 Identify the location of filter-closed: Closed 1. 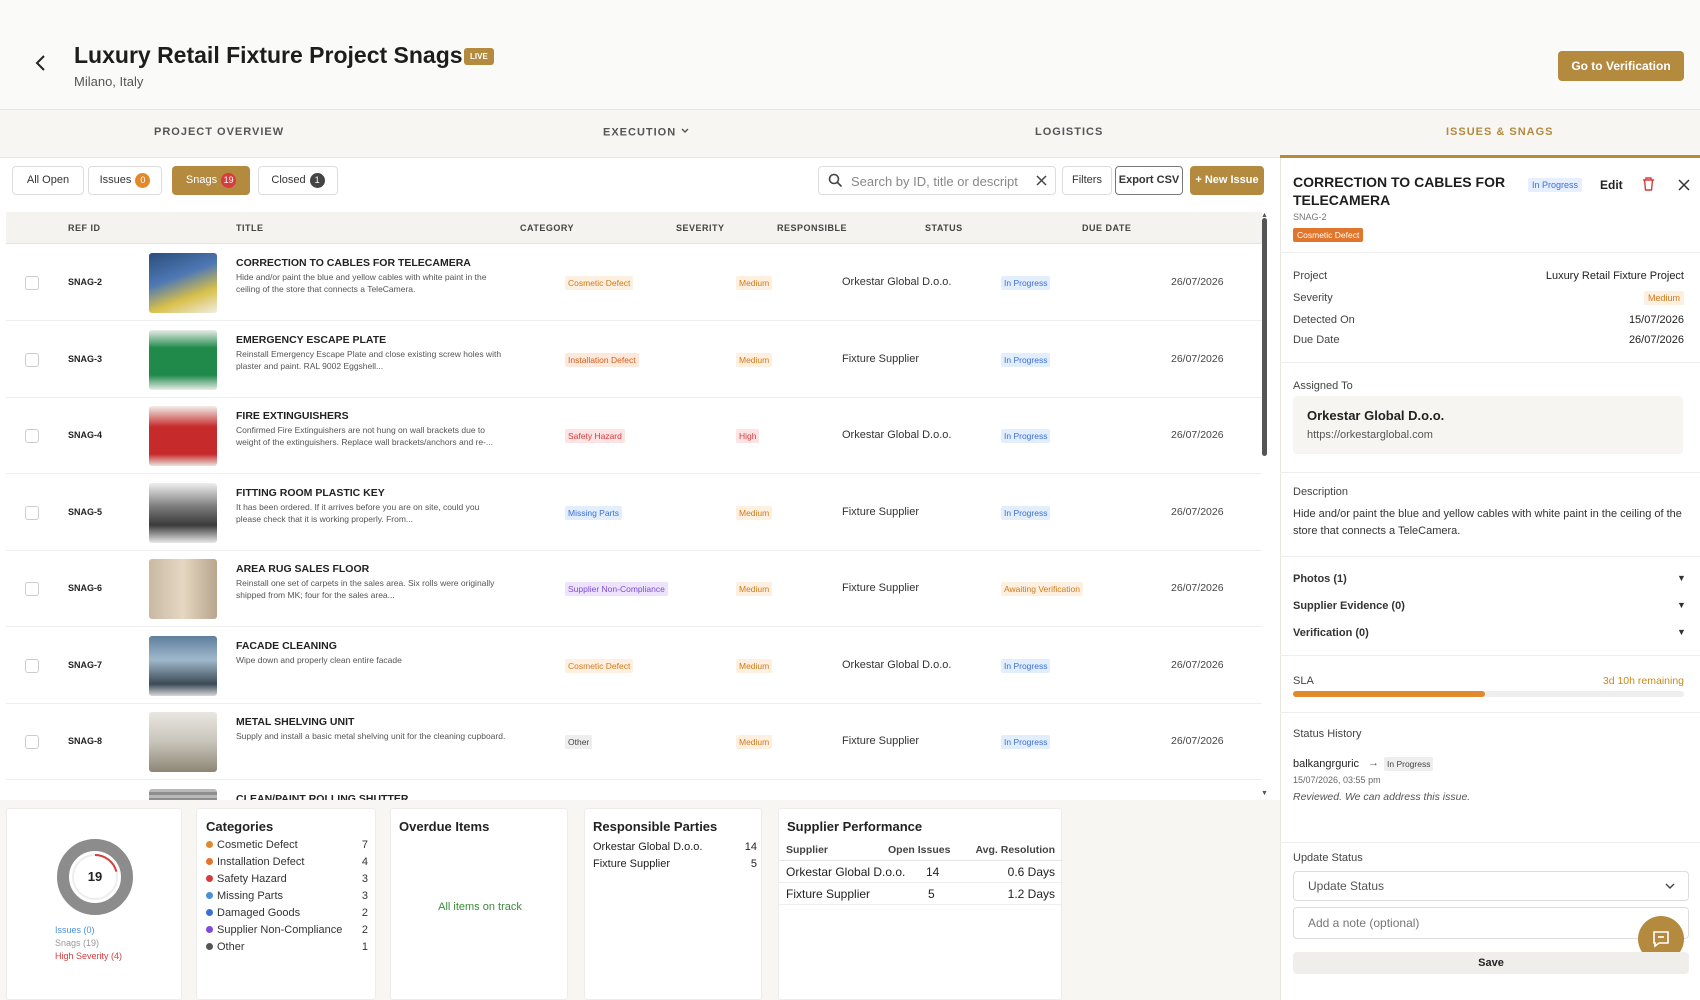
(298, 180).